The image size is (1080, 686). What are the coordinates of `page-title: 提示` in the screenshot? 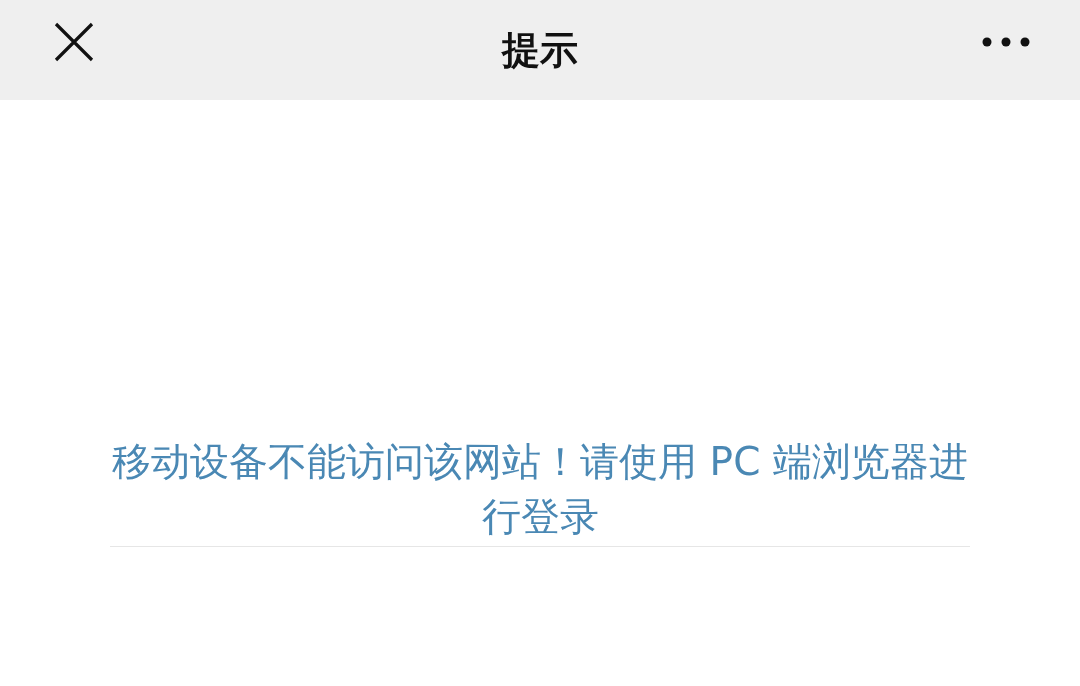 It's located at (540, 50).